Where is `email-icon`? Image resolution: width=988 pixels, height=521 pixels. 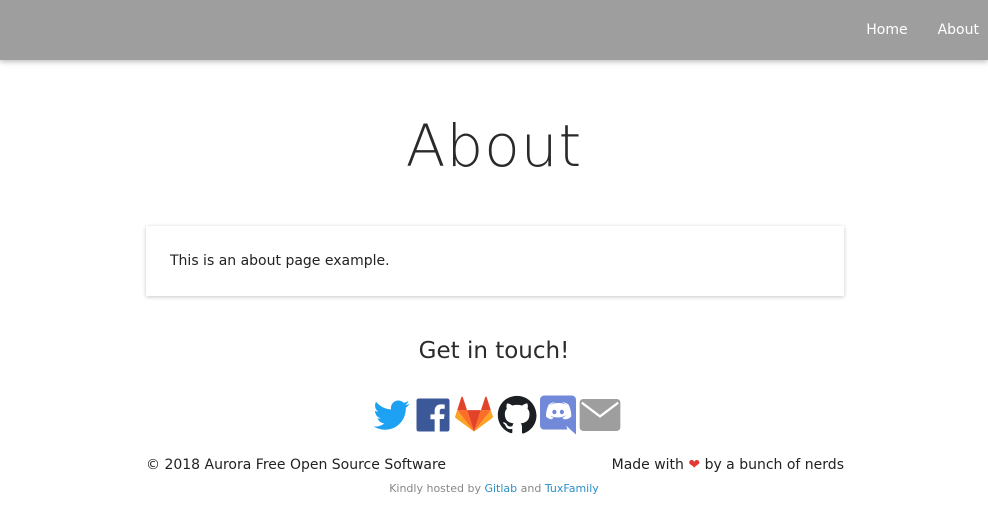
email-icon is located at coordinates (600, 415).